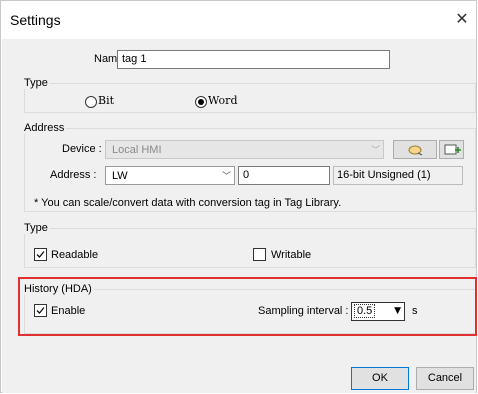 This screenshot has width=478, height=394. What do you see at coordinates (291, 255) in the screenshot?
I see `writable-label: Writable` at bounding box center [291, 255].